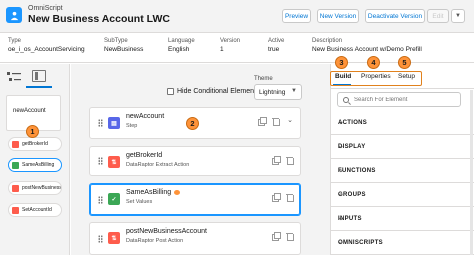  What do you see at coordinates (32, 131) in the screenshot?
I see `callout-badge-1: 1` at bounding box center [32, 131].